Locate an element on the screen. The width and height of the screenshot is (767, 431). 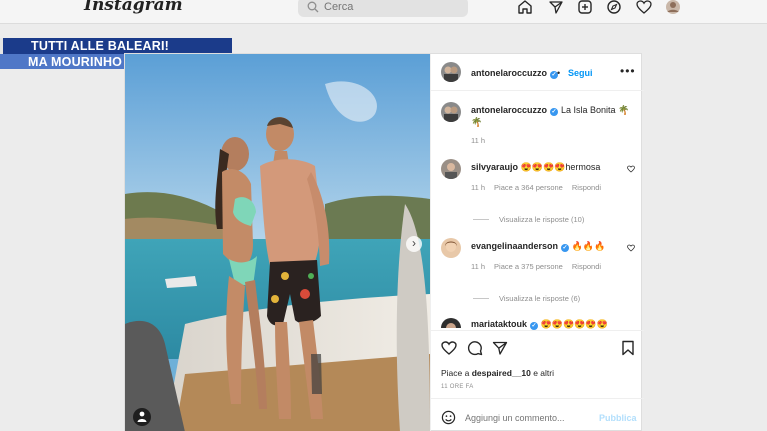
publish-comment-button: Pubblica is located at coordinates (618, 418).